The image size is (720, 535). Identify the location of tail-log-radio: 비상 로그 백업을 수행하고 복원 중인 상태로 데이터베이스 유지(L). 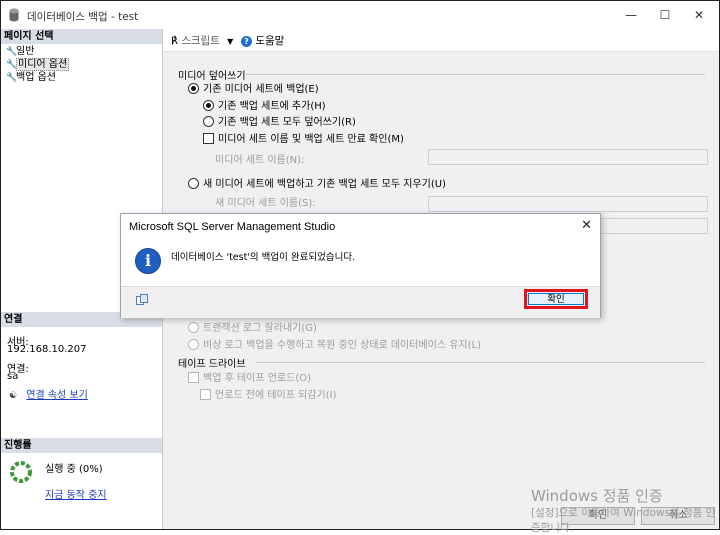
(334, 343).